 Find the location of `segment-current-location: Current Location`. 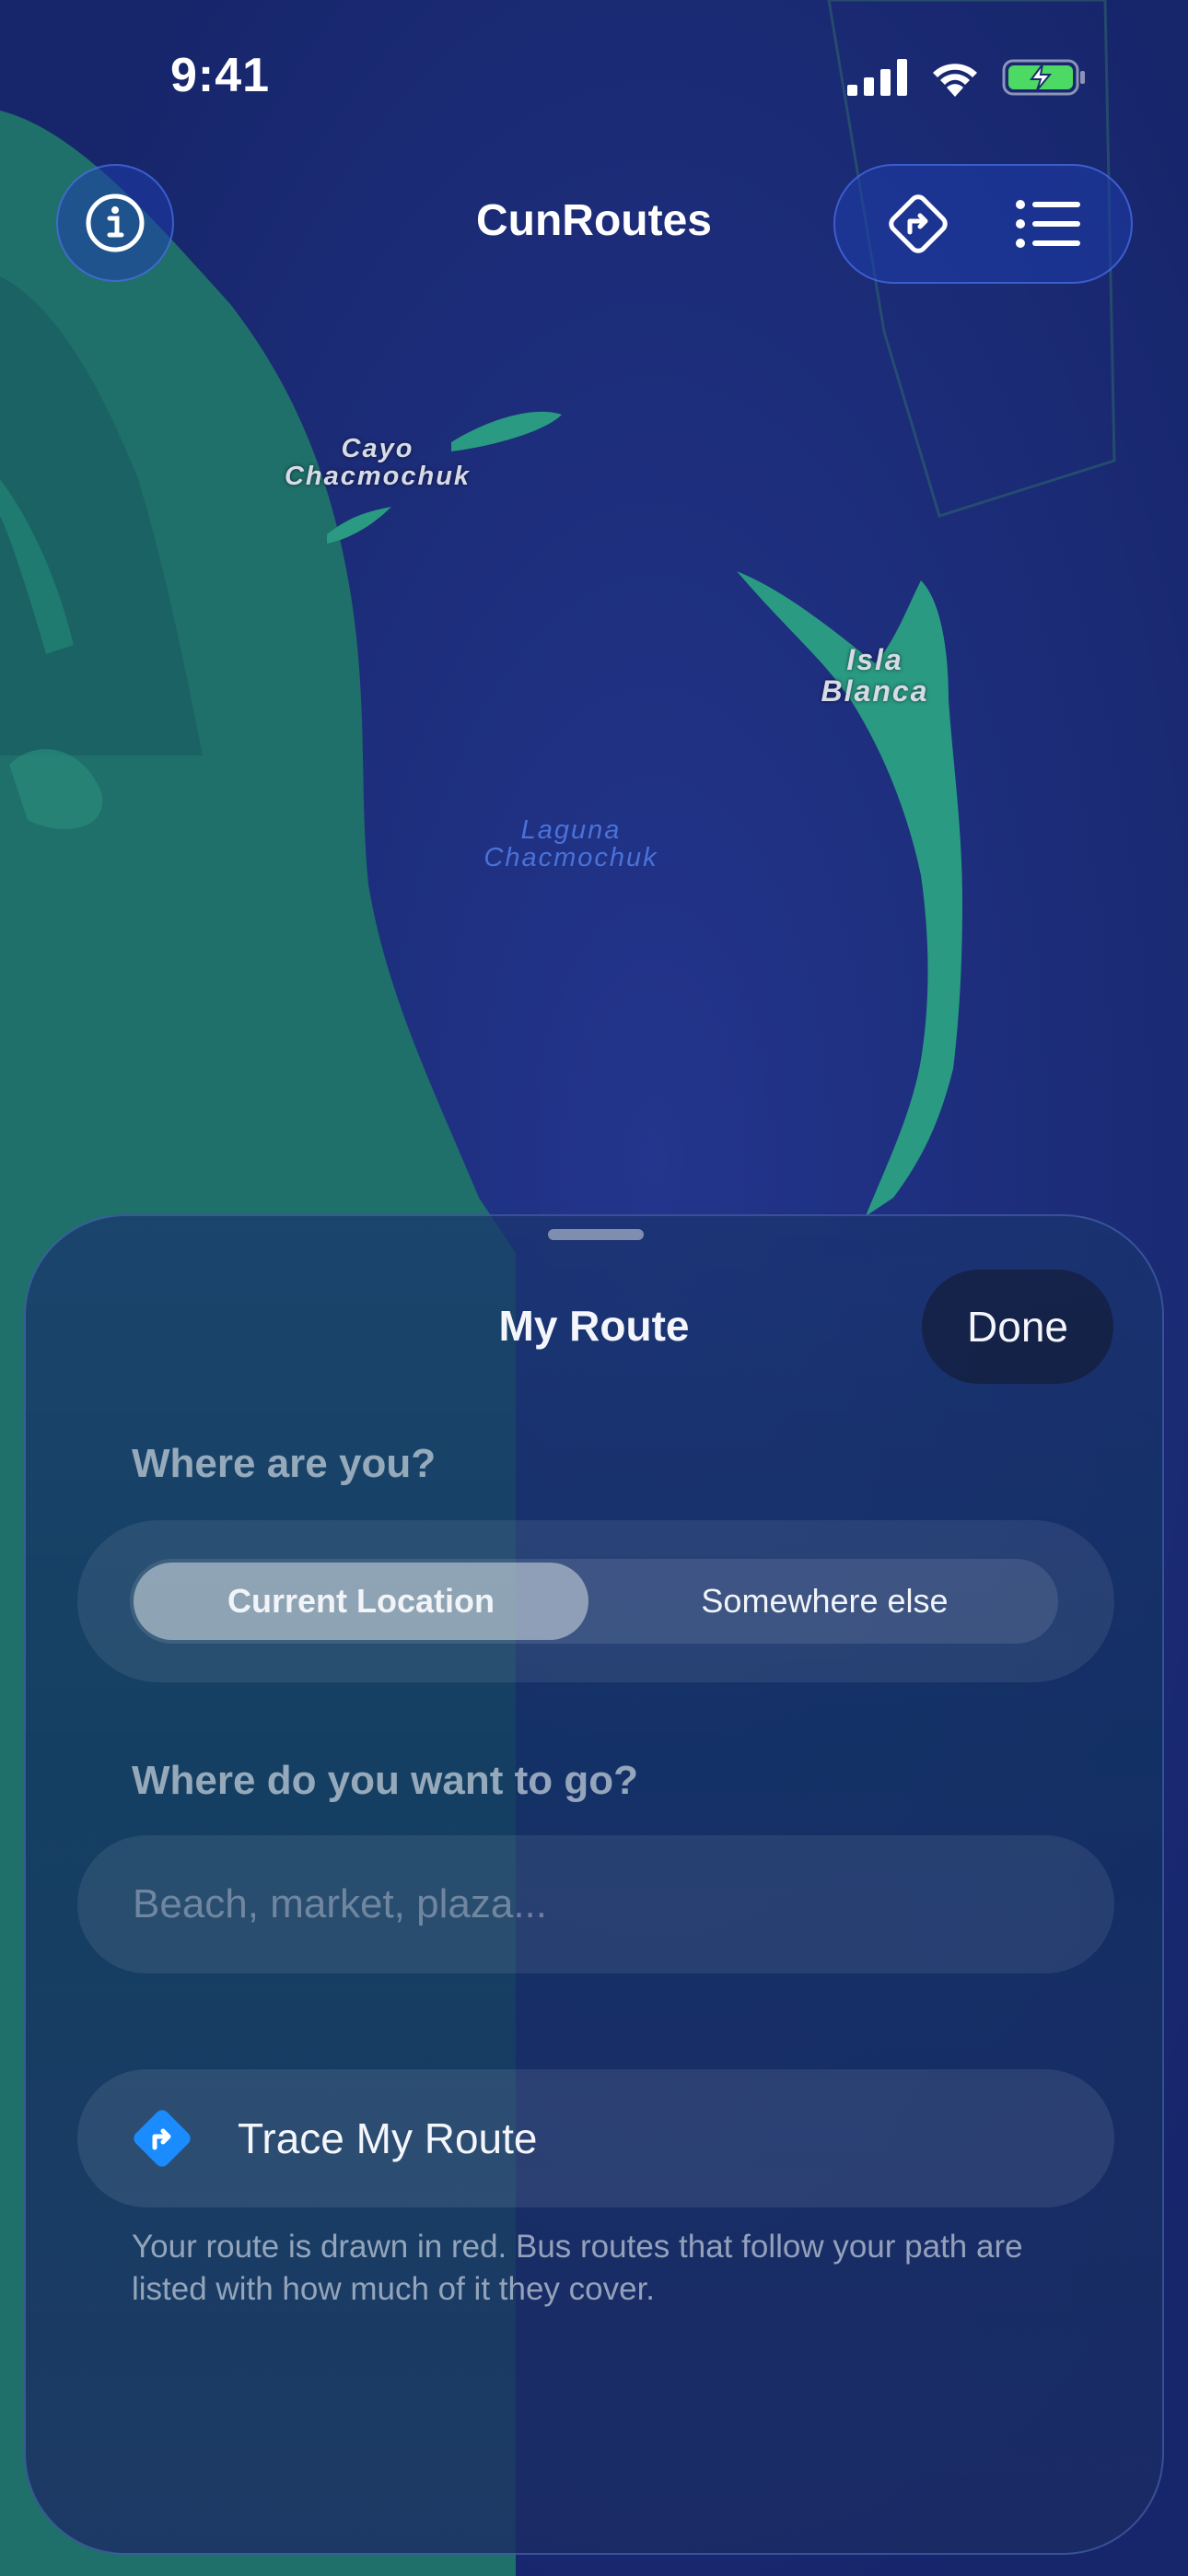

segment-current-location: Current Location is located at coordinates (361, 1601).